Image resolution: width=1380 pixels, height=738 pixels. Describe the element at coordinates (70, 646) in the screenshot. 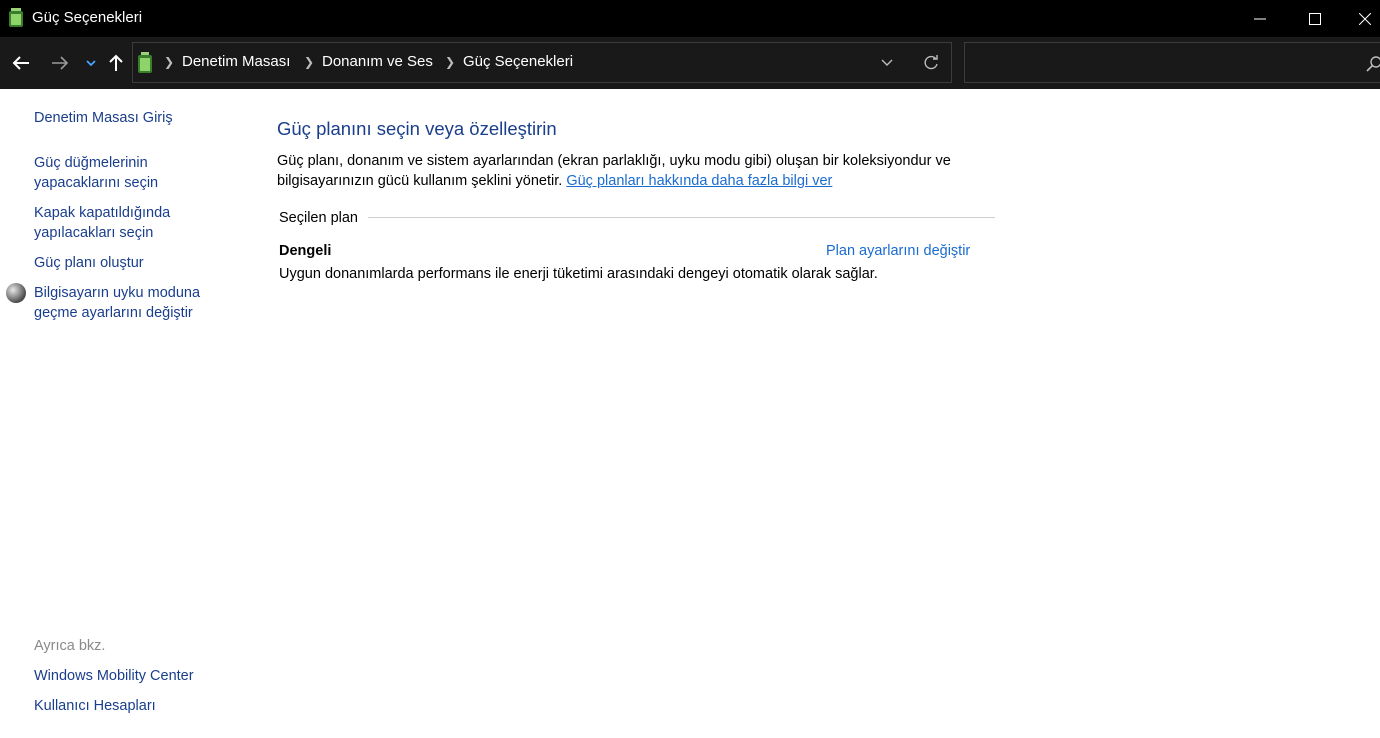

I see `see-also-label: Ayrıca bkz.` at that location.